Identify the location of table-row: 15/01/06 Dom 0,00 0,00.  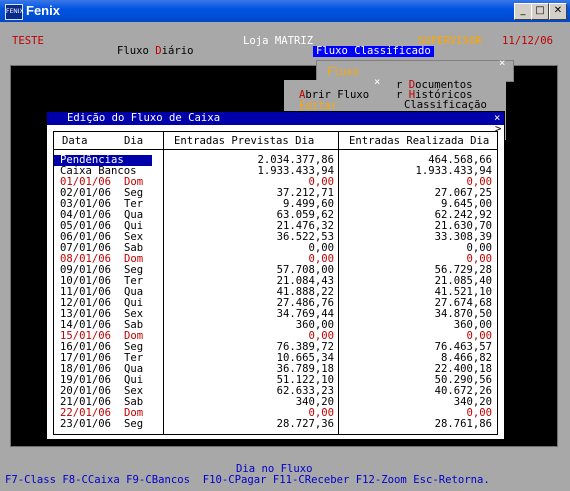
(275, 336).